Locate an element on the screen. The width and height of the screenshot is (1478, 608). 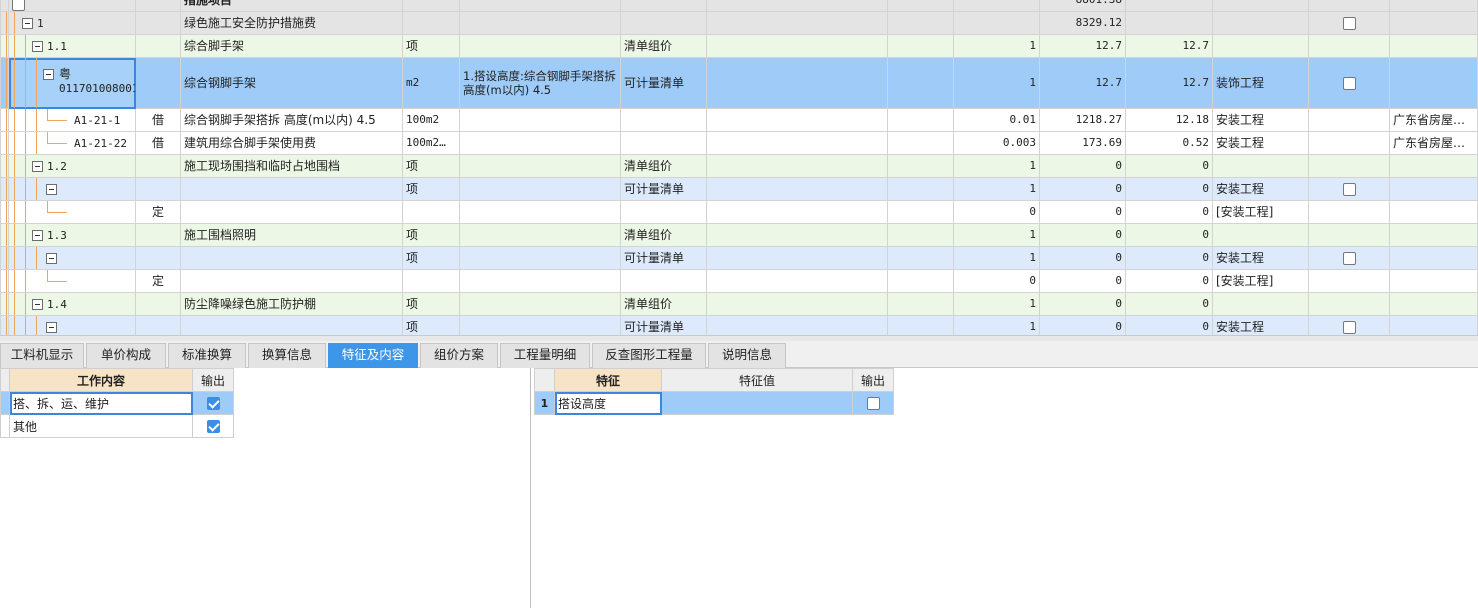
output-header: 输出 is located at coordinates (213, 380).